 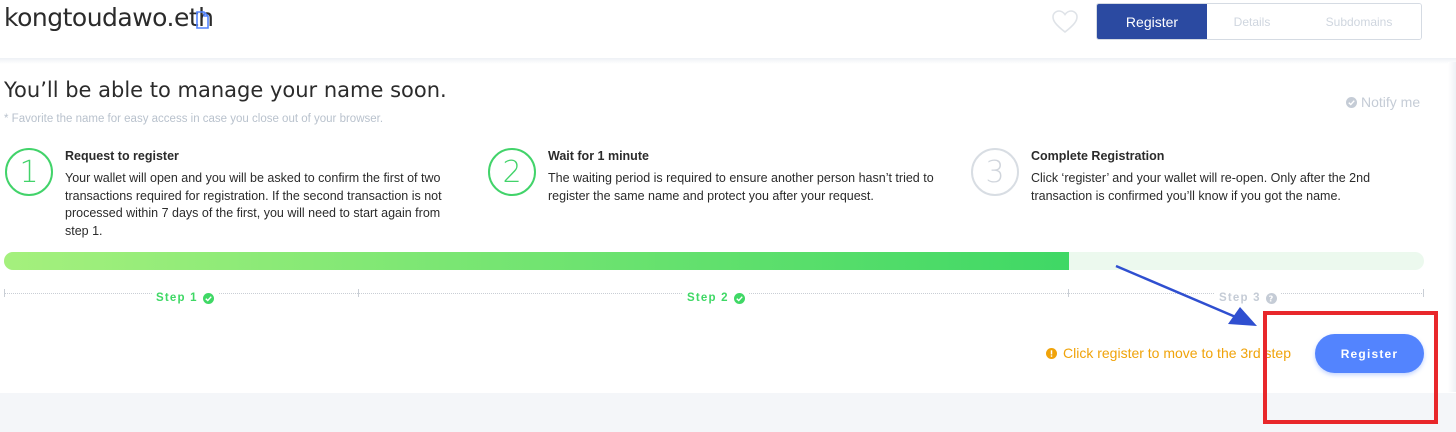 I want to click on step-2-label: Step 2, so click(x=716, y=298).